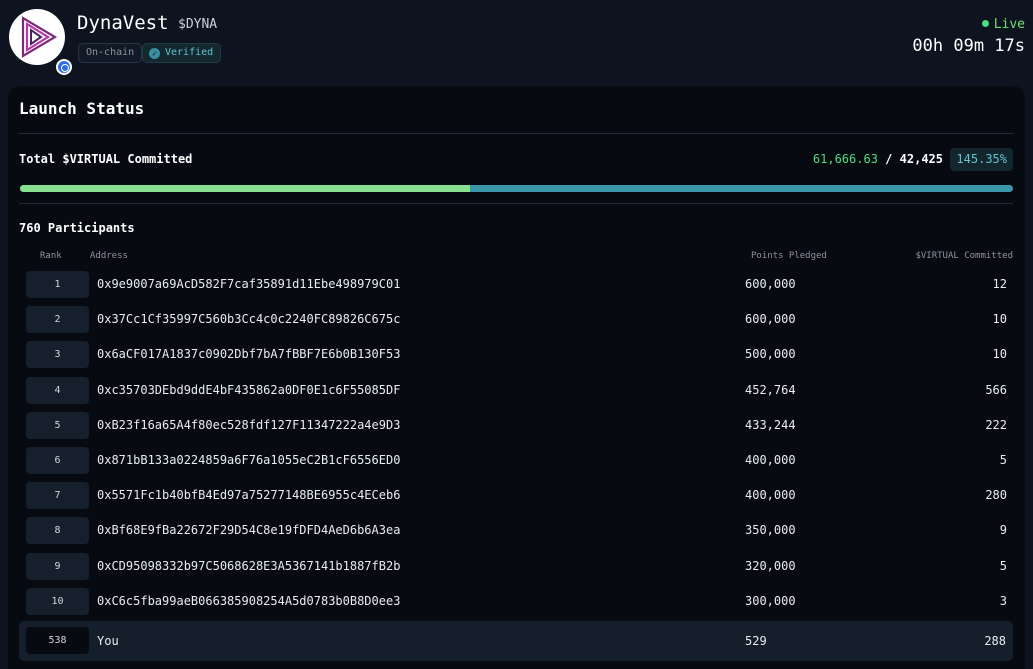 This screenshot has width=1033, height=669. What do you see at coordinates (189, 52) in the screenshot?
I see `verified-label: Verified` at bounding box center [189, 52].